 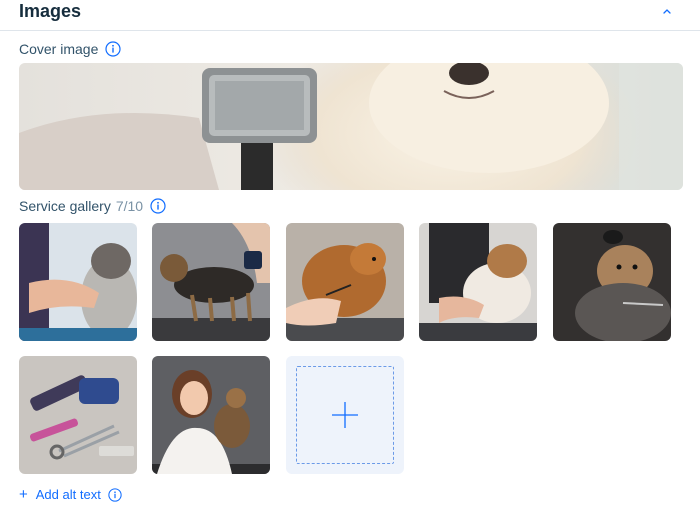 I want to click on add-alt-text-link: + Add alt text, so click(x=70, y=494).